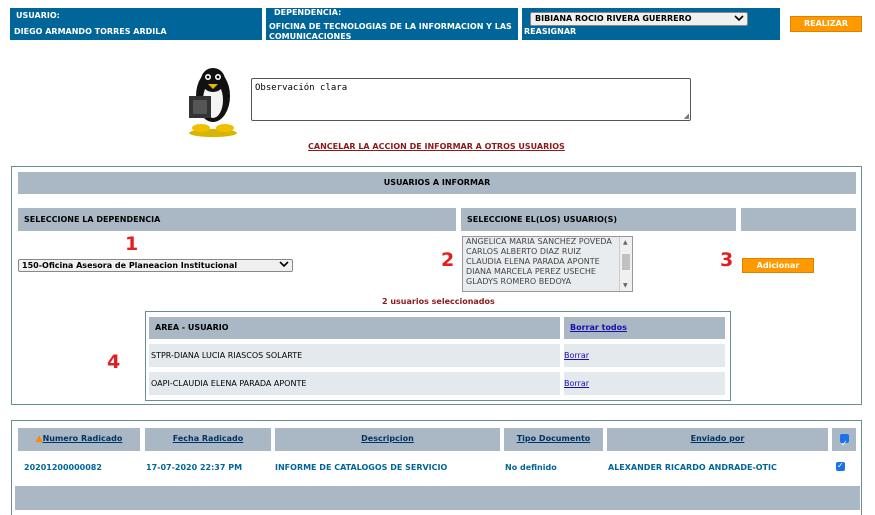 The height and width of the screenshot is (515, 875). What do you see at coordinates (132, 244) in the screenshot?
I see `marker-1: 1` at bounding box center [132, 244].